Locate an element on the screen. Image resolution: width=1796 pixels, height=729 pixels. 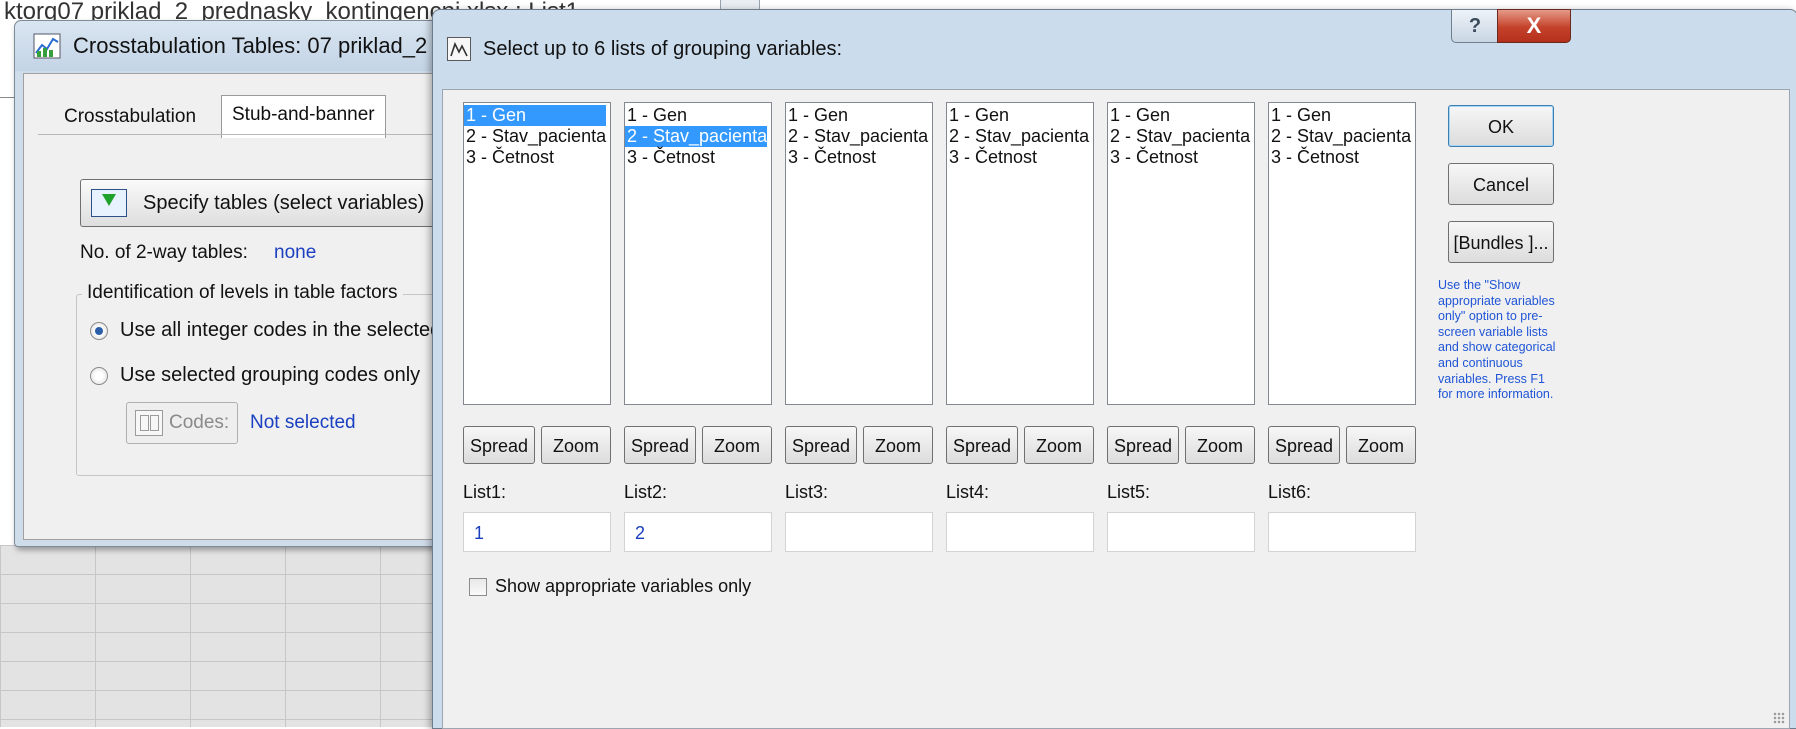
radio-selected-codes-label: Use selected grouping codes only is located at coordinates (270, 375).